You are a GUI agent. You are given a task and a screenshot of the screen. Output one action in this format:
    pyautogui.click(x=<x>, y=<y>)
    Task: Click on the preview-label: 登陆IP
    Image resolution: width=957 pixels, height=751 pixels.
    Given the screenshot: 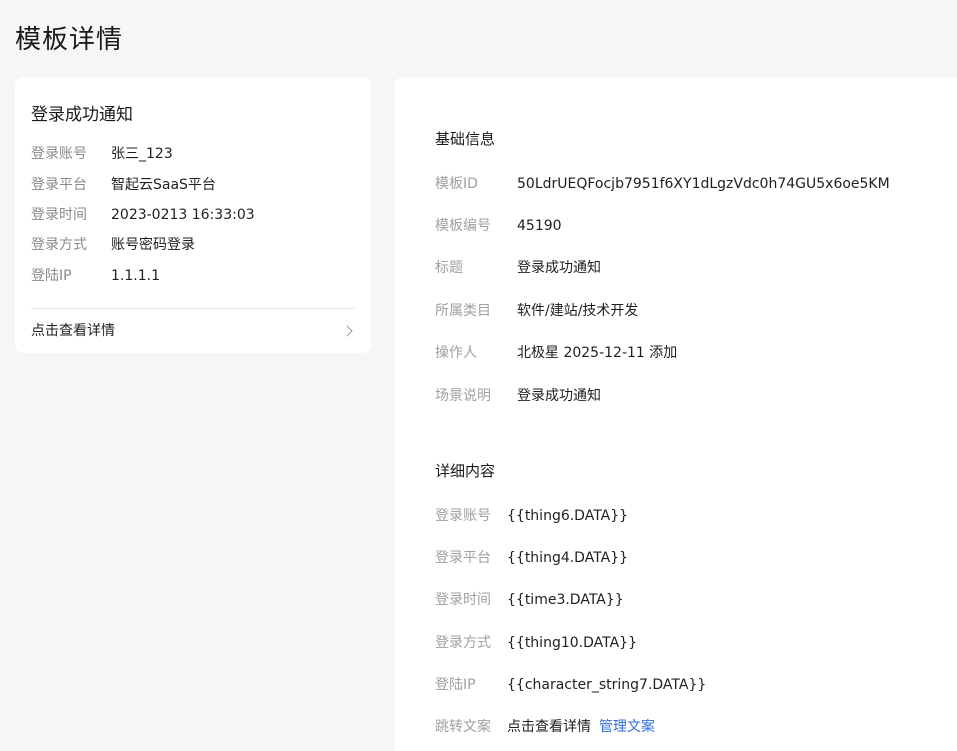 What is the action you would take?
    pyautogui.click(x=51, y=276)
    